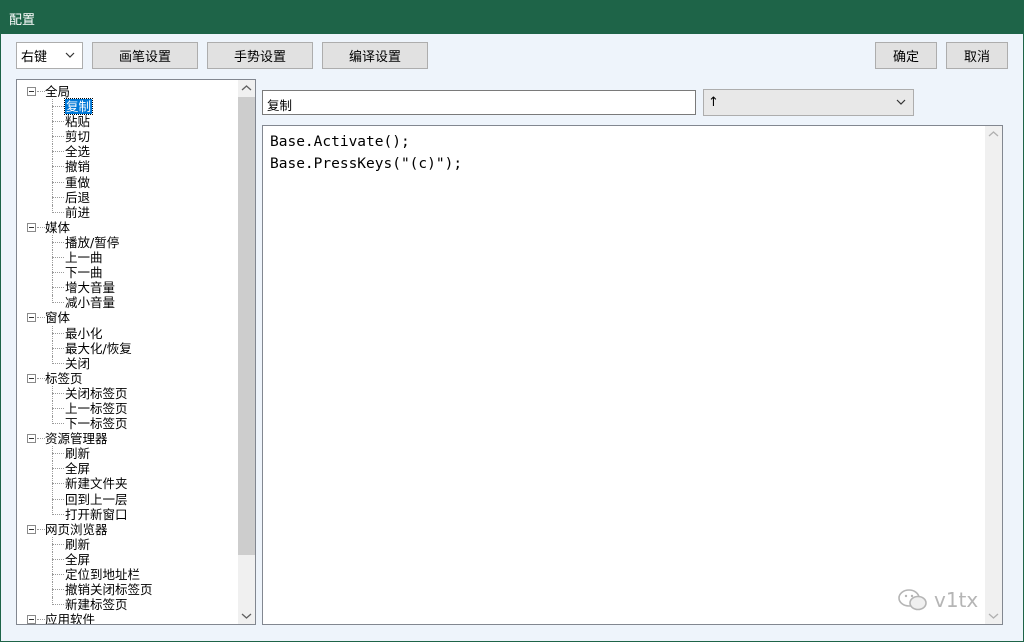 The height and width of the screenshot is (642, 1024). I want to click on gesture-settings-button: 手势设置, so click(260, 55).